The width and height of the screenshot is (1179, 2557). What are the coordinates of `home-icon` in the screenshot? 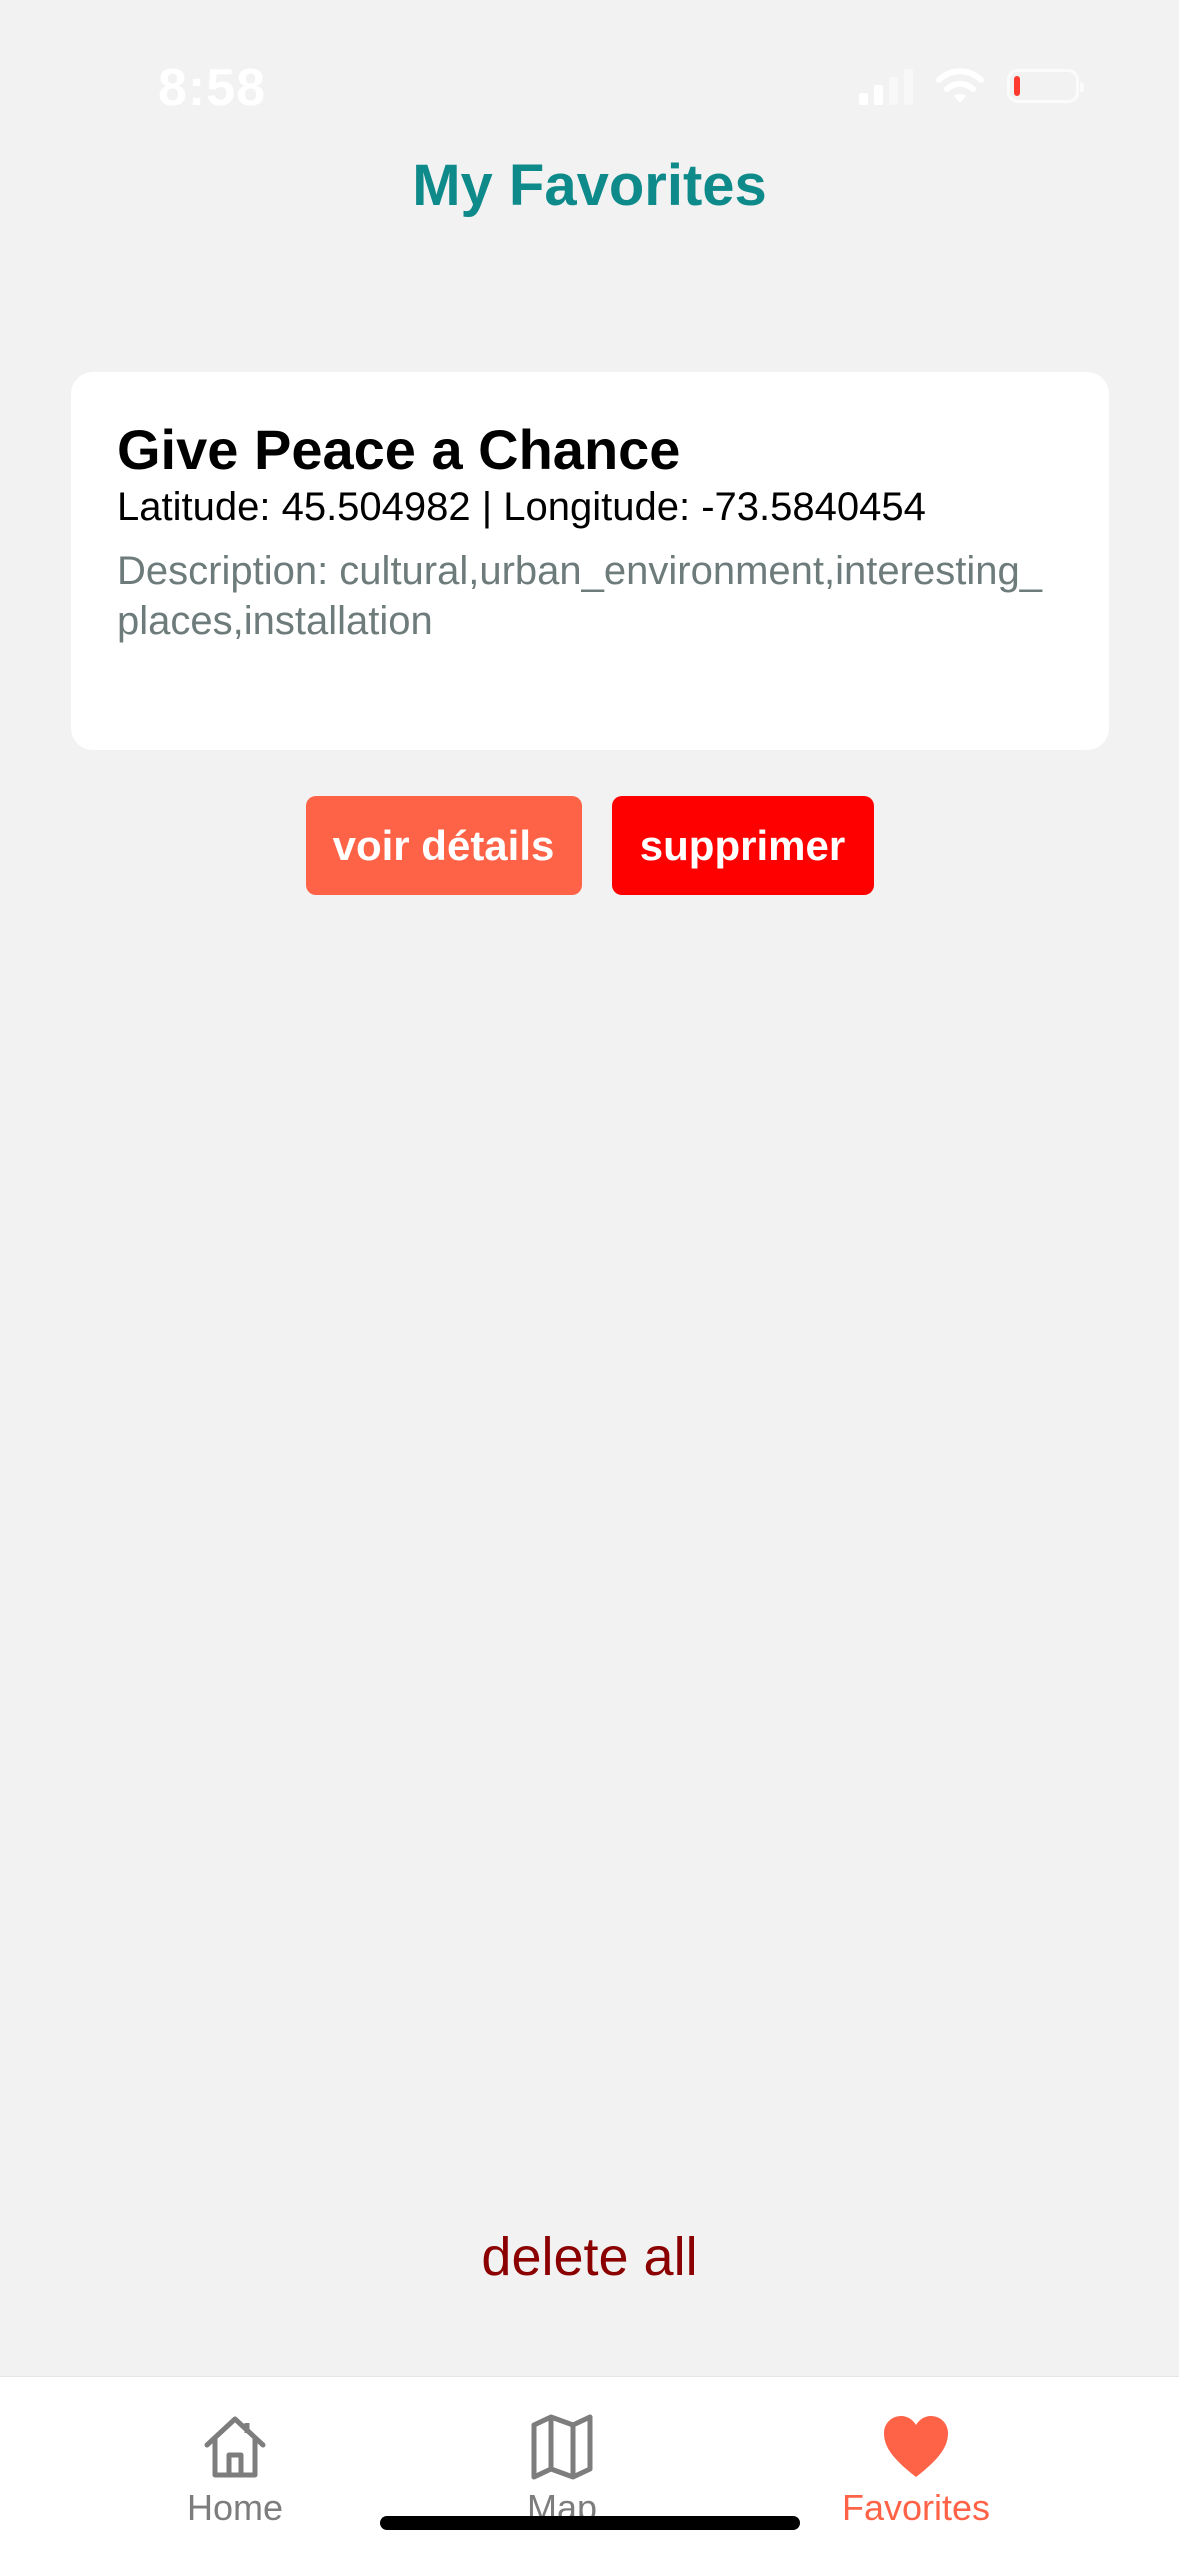 It's located at (235, 2447).